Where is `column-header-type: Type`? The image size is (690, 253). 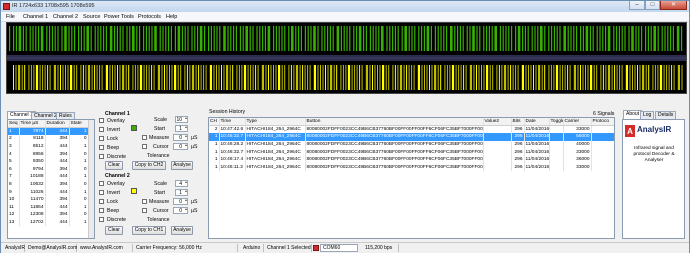 column-header-type: Type is located at coordinates (275, 122).